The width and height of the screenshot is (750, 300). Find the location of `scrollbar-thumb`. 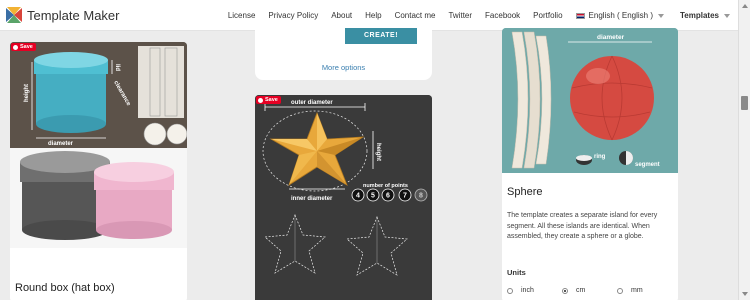

scrollbar-thumb is located at coordinates (744, 103).